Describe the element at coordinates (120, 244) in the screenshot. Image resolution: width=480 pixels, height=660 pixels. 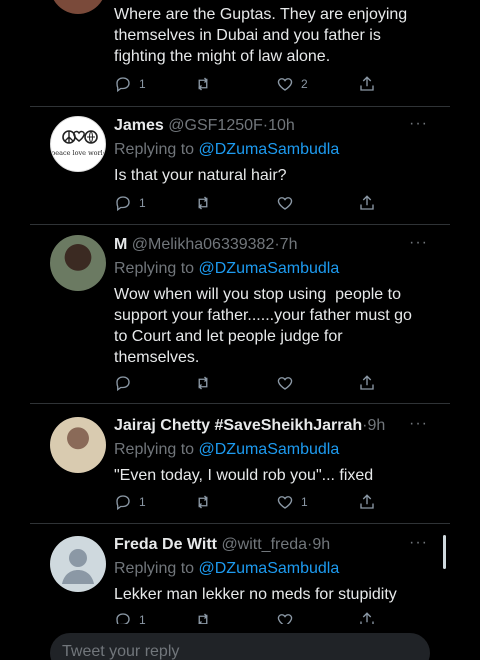
I see `display-name: M` at that location.